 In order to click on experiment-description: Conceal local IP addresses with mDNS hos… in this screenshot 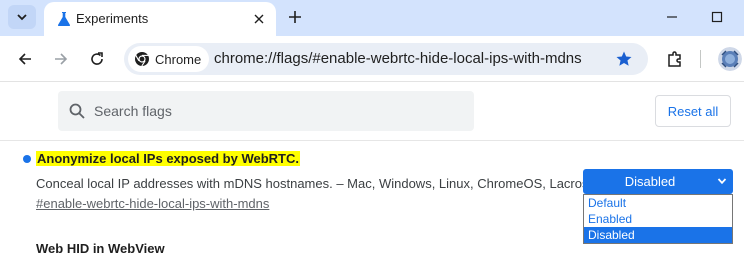, I will do `click(312, 183)`.